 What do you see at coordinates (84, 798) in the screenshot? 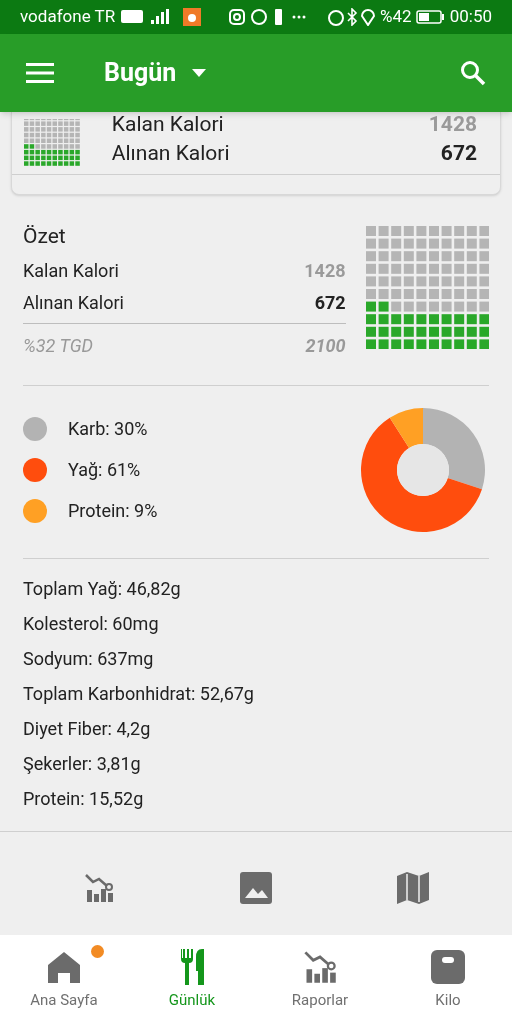
I see `nutrient-text: Protein: 15,52g` at bounding box center [84, 798].